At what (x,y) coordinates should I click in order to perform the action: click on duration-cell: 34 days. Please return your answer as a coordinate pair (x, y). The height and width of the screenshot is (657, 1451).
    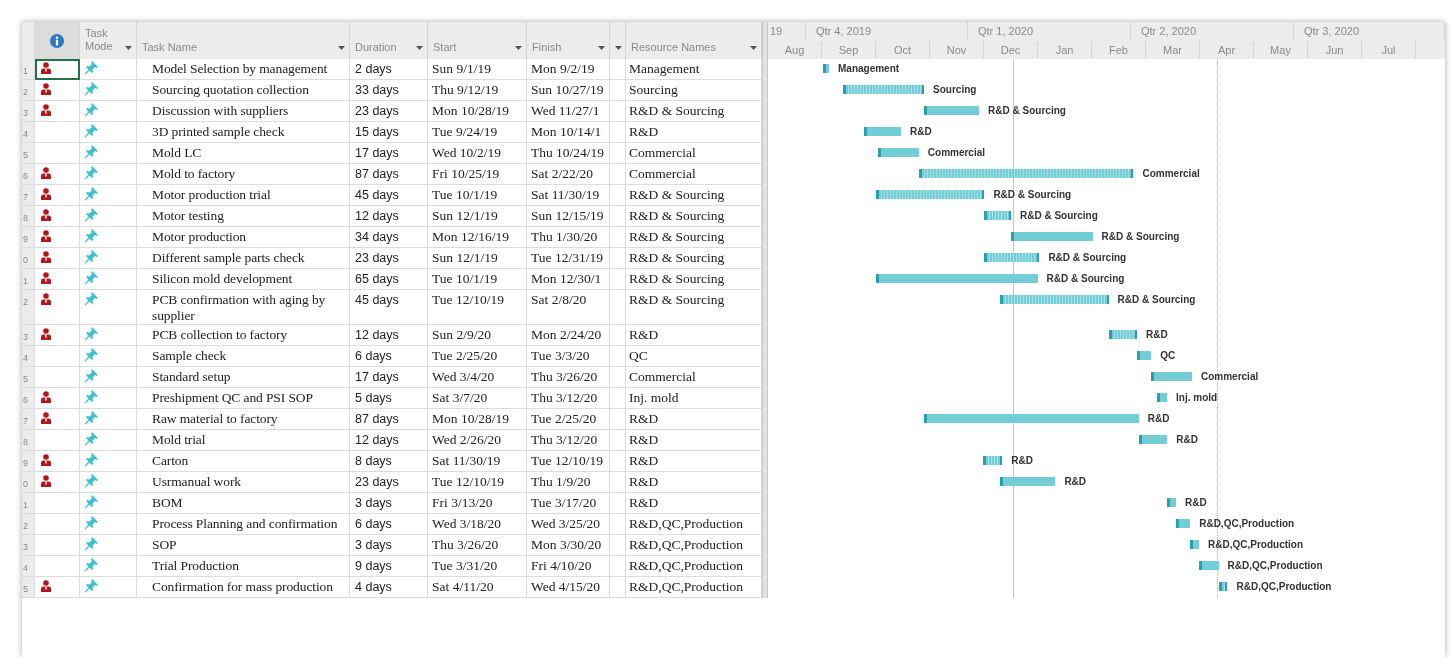
    Looking at the image, I should click on (377, 237).